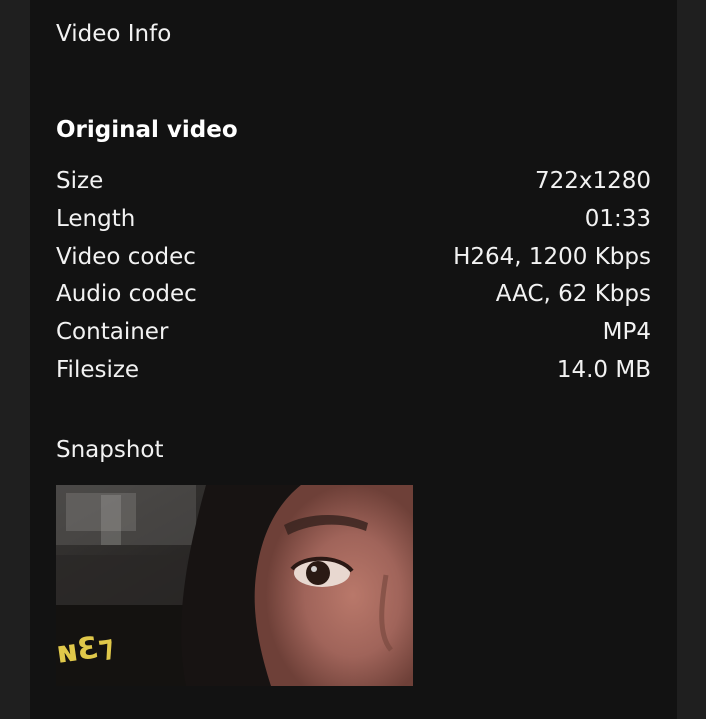  Describe the element at coordinates (353, 335) in the screenshot. I see `info-row-container: Container MP4` at that location.